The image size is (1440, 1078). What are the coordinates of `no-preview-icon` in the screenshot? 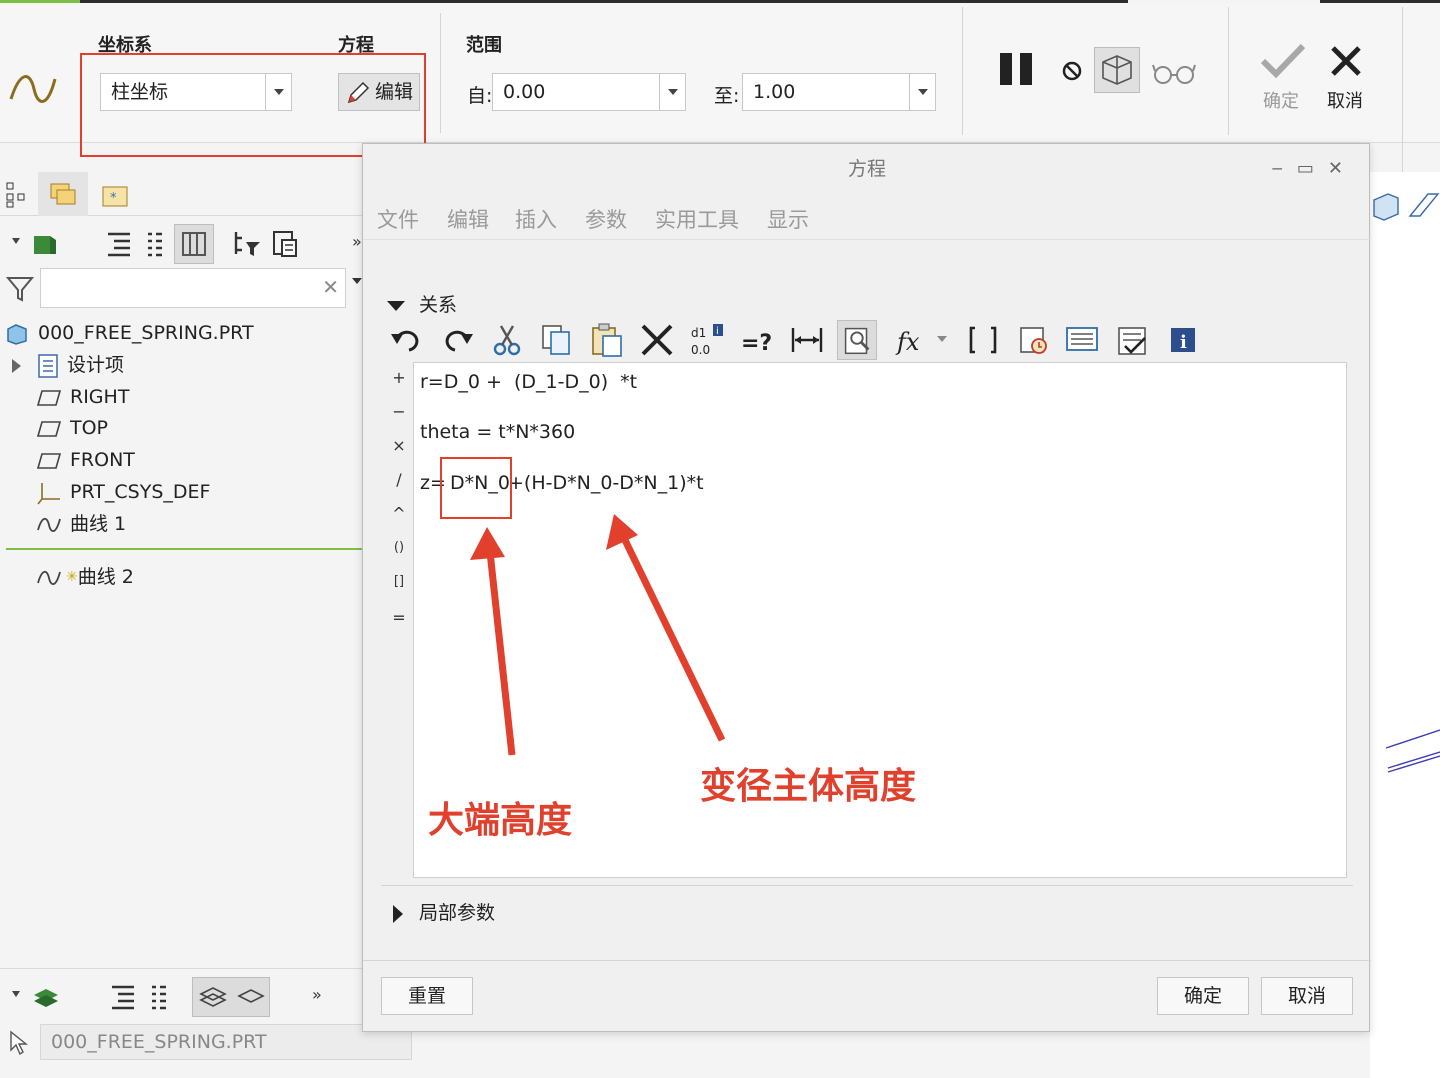 It's located at (1072, 71).